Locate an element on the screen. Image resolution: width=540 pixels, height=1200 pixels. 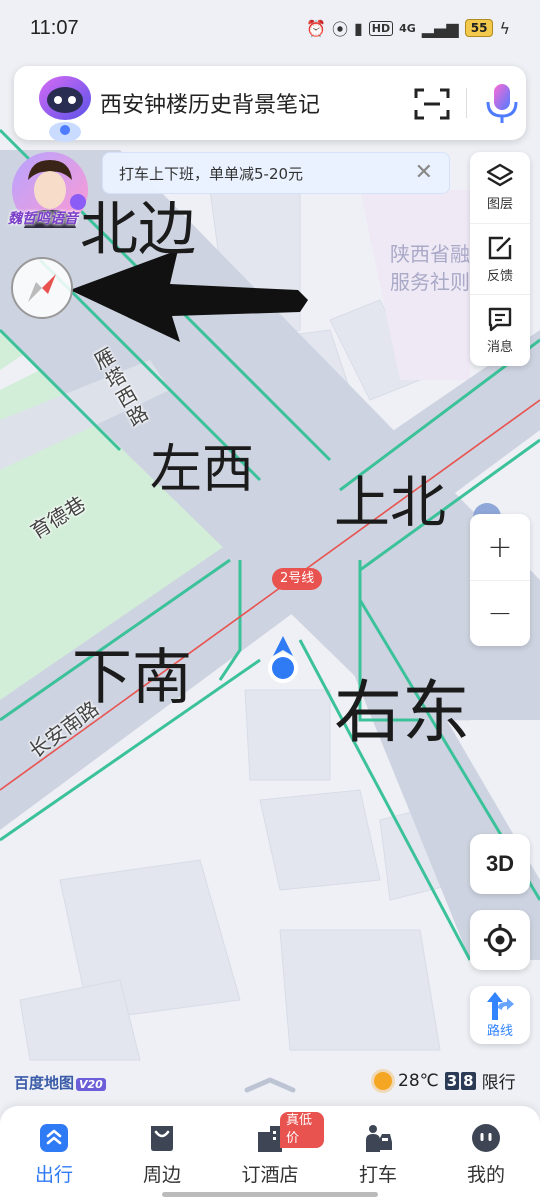
hd-icon: HD is located at coordinates (381, 28).